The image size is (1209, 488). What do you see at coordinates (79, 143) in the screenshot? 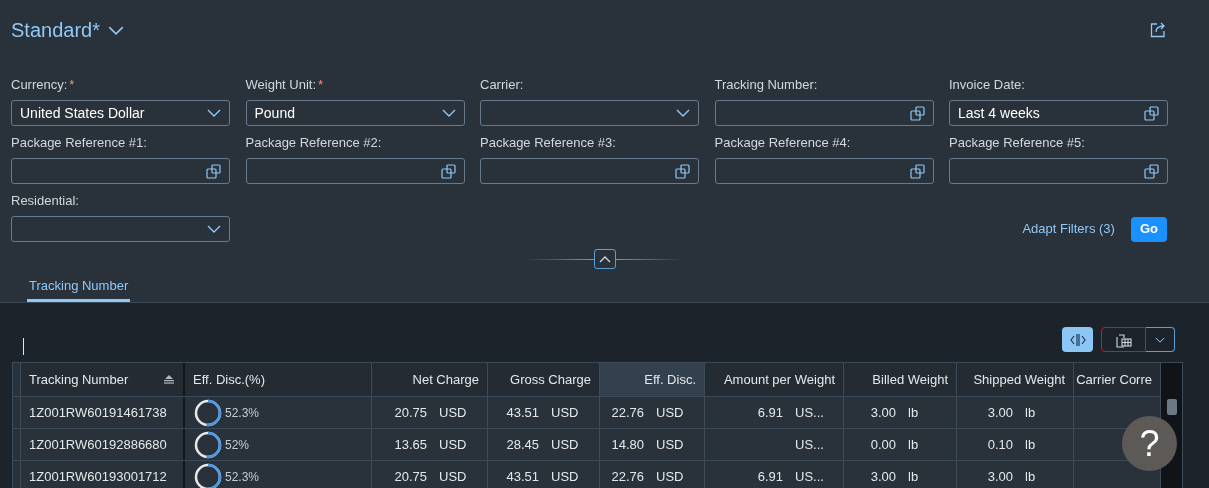
I see `field-label: Package Reference #1:` at bounding box center [79, 143].